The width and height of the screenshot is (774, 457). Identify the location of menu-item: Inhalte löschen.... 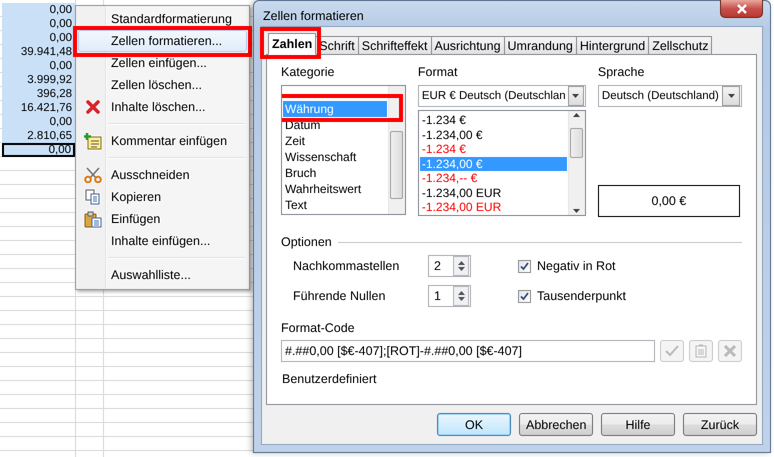
(162, 107).